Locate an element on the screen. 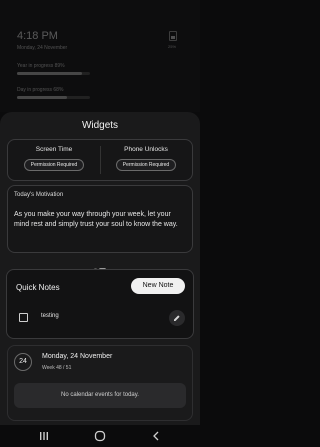 The image size is (320, 447). pencil-icon is located at coordinates (177, 318).